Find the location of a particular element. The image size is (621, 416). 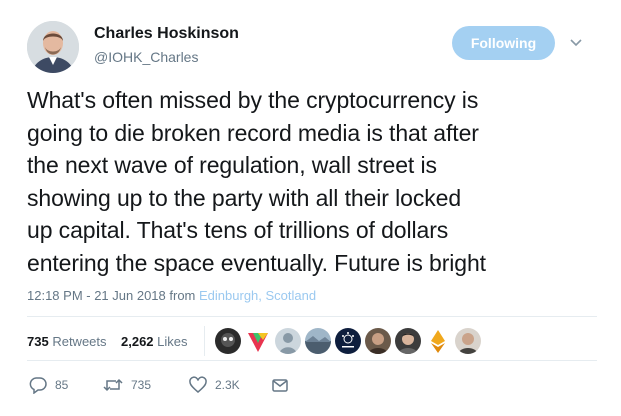

like-count: 2.3K is located at coordinates (227, 385).